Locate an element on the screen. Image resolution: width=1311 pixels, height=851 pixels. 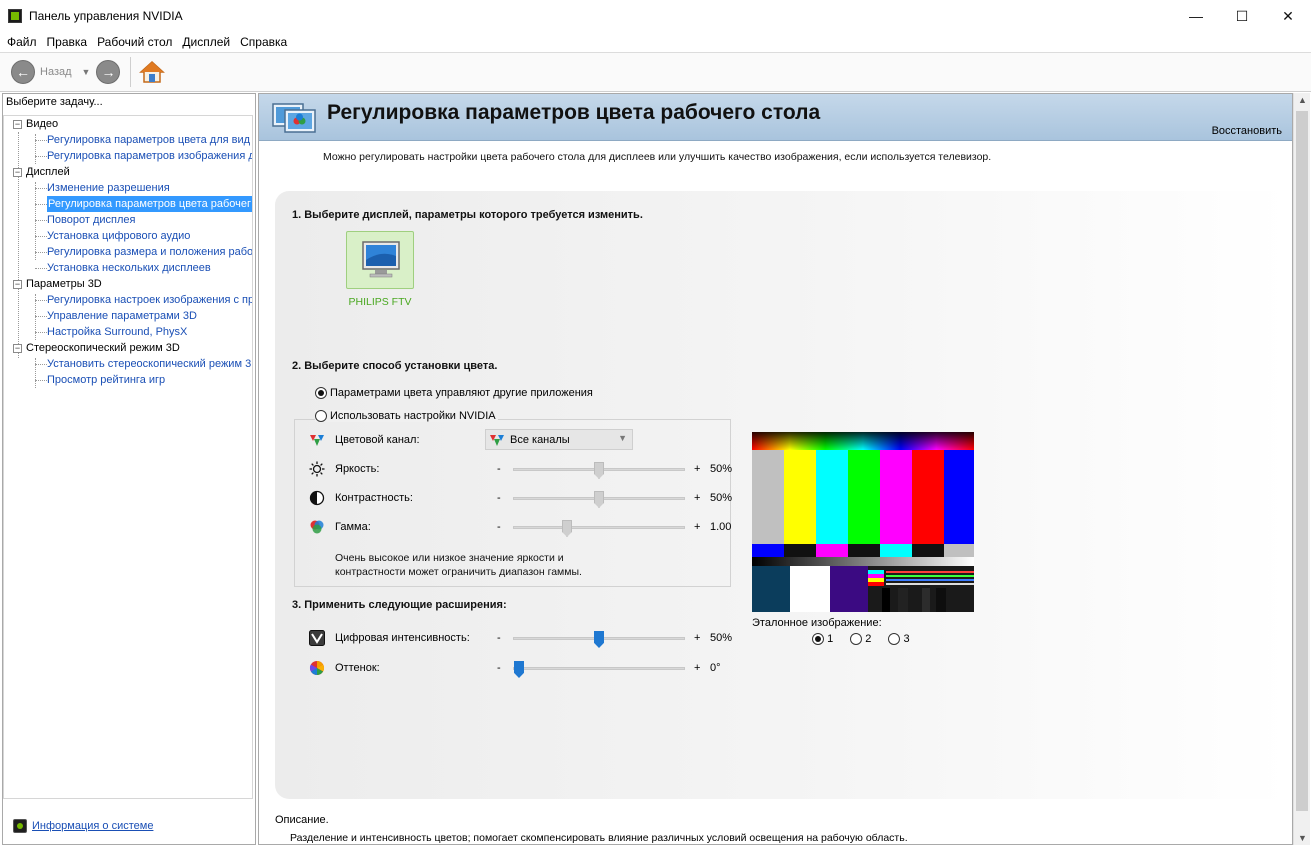
tree-item-change-resolution: Изменение разрешения is located at coordinates (108, 188).